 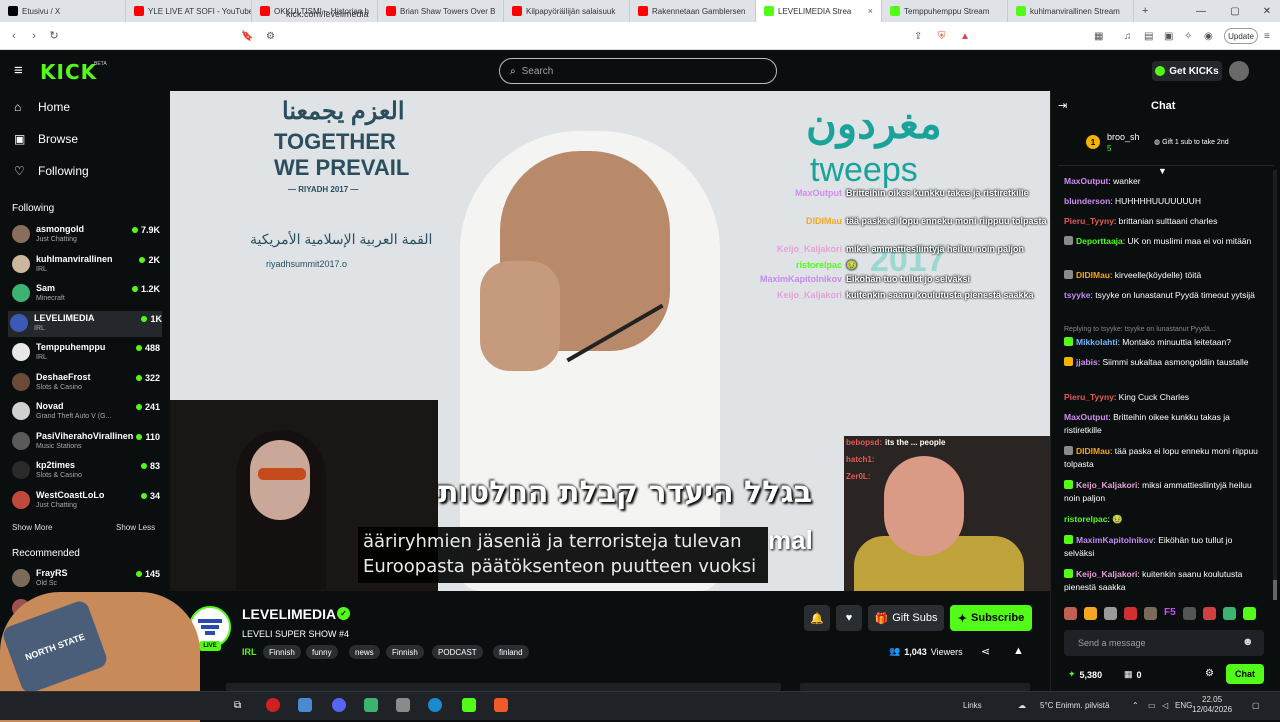 What do you see at coordinates (1087, 201) in the screenshot?
I see `chat-username: blunderson` at bounding box center [1087, 201].